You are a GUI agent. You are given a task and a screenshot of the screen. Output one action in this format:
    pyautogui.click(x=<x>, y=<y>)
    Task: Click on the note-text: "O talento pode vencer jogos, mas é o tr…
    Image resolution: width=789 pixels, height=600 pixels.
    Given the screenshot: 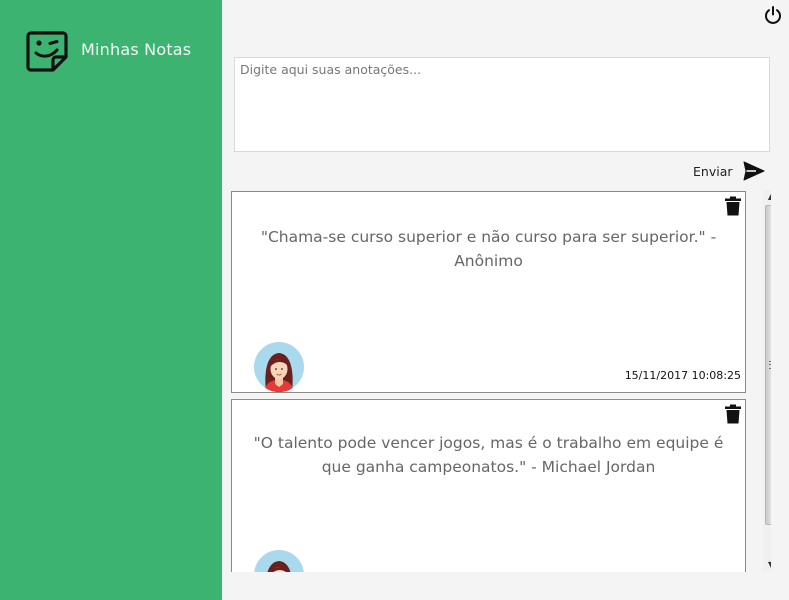 What is the action you would take?
    pyautogui.click(x=488, y=455)
    